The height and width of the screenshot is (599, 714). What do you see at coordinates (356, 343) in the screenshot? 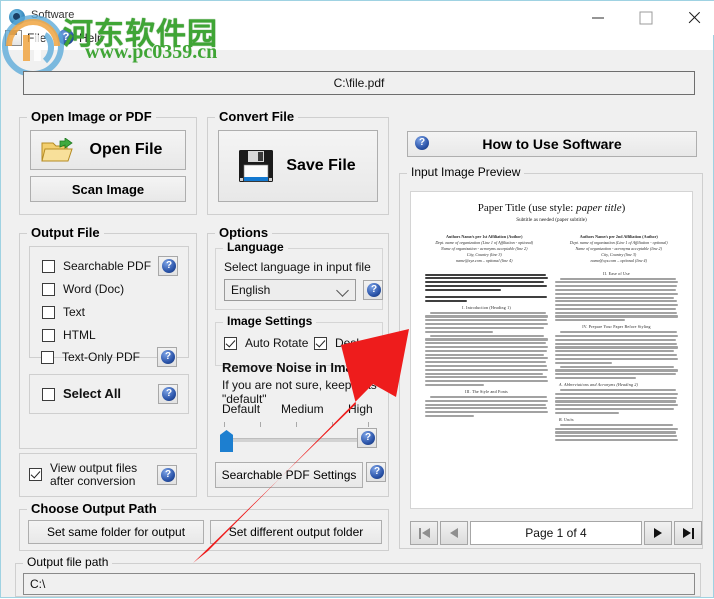
I see `checkbox-deskew-label: Deskew` at bounding box center [356, 343].